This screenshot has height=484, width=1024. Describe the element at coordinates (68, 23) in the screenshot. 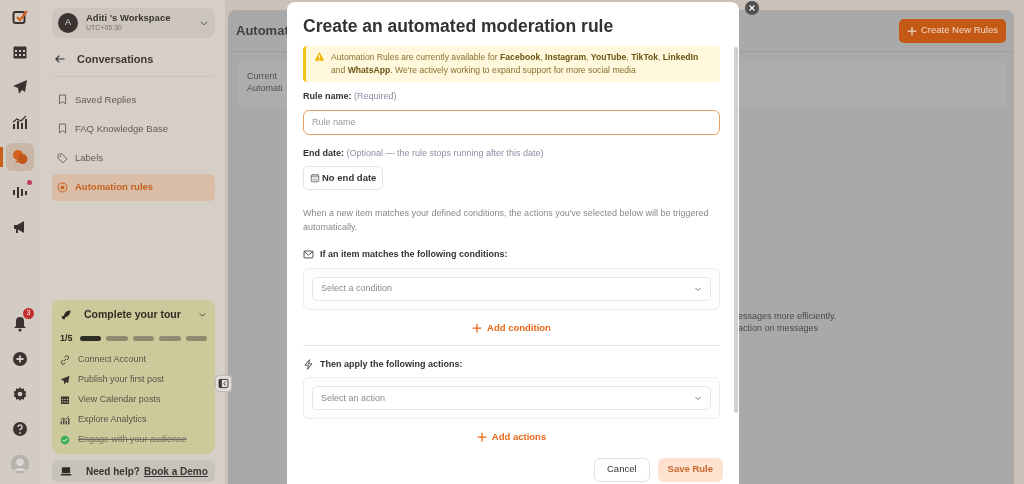

I see `workspace-avatar: A` at that location.